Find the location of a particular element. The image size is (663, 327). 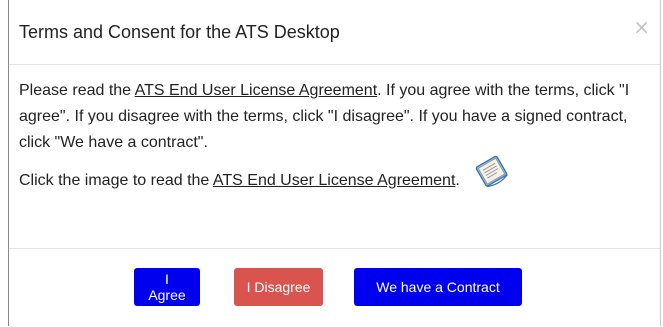

document-book-icon is located at coordinates (492, 176).